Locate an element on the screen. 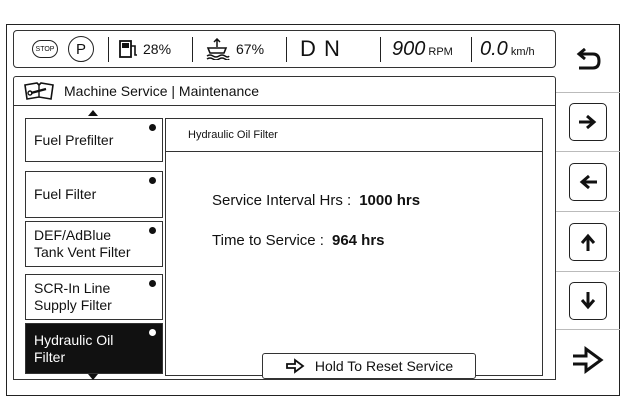 This screenshot has height=396, width=620. list-item-fuel-prefilter: Fuel Prefilter is located at coordinates (94, 140).